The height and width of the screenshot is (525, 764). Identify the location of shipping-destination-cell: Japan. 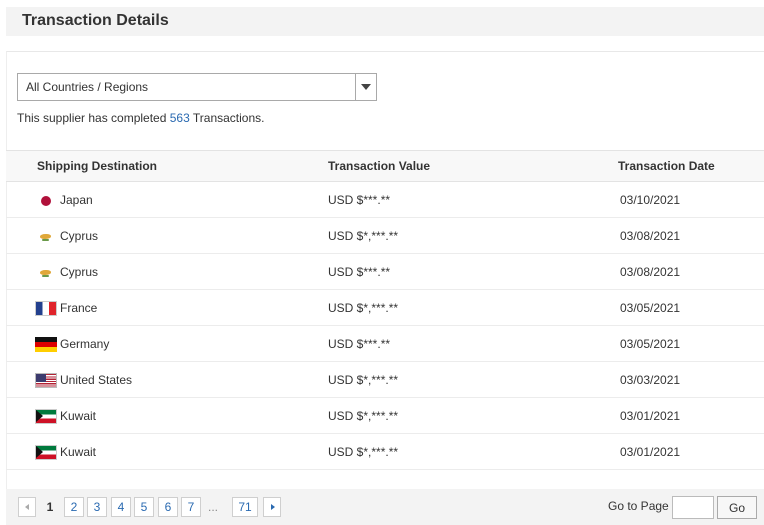
(64, 200).